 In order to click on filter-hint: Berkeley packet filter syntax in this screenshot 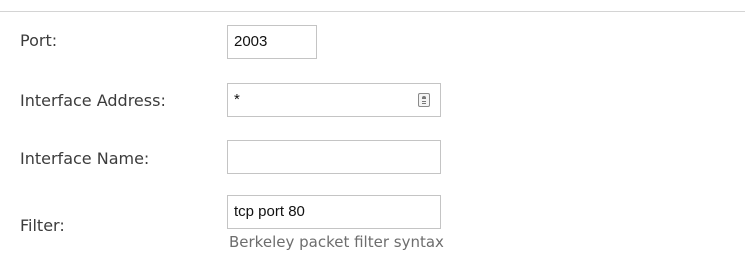, I will do `click(336, 242)`.